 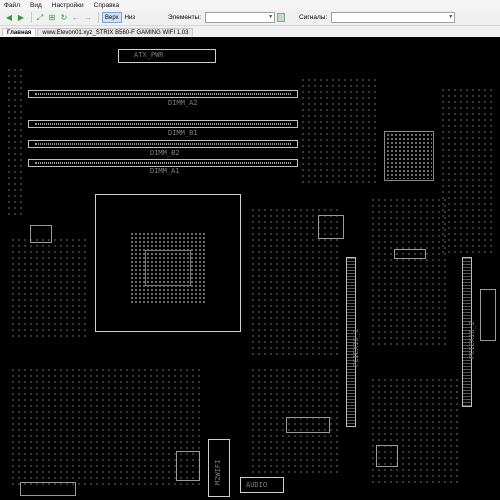 What do you see at coordinates (12, 5) in the screenshot?
I see `menu-file: Файл` at bounding box center [12, 5].